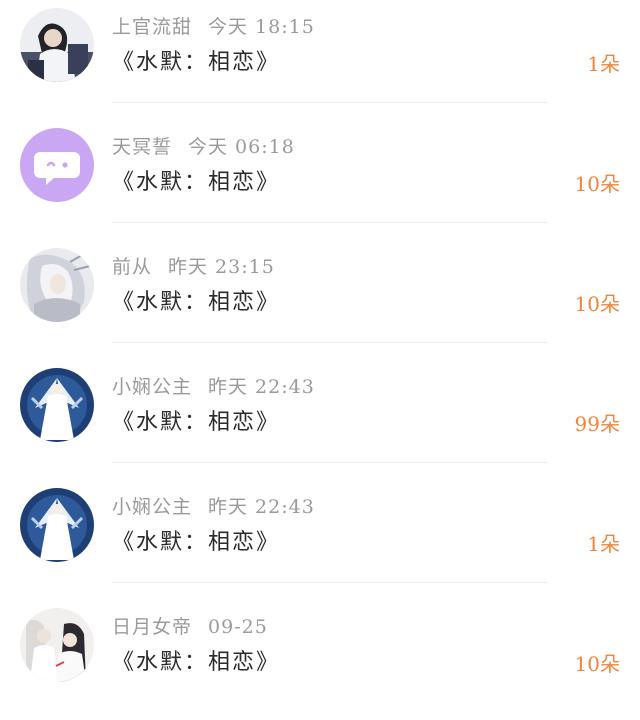 This screenshot has width=640, height=720. I want to click on item-time: 昨天 23:15, so click(221, 267).